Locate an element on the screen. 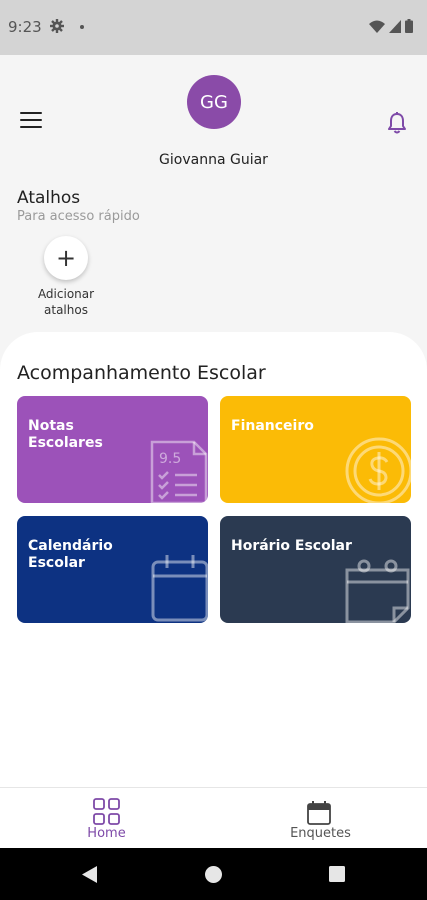  add-shortcut-label-line1: Adicionar is located at coordinates (66, 294).